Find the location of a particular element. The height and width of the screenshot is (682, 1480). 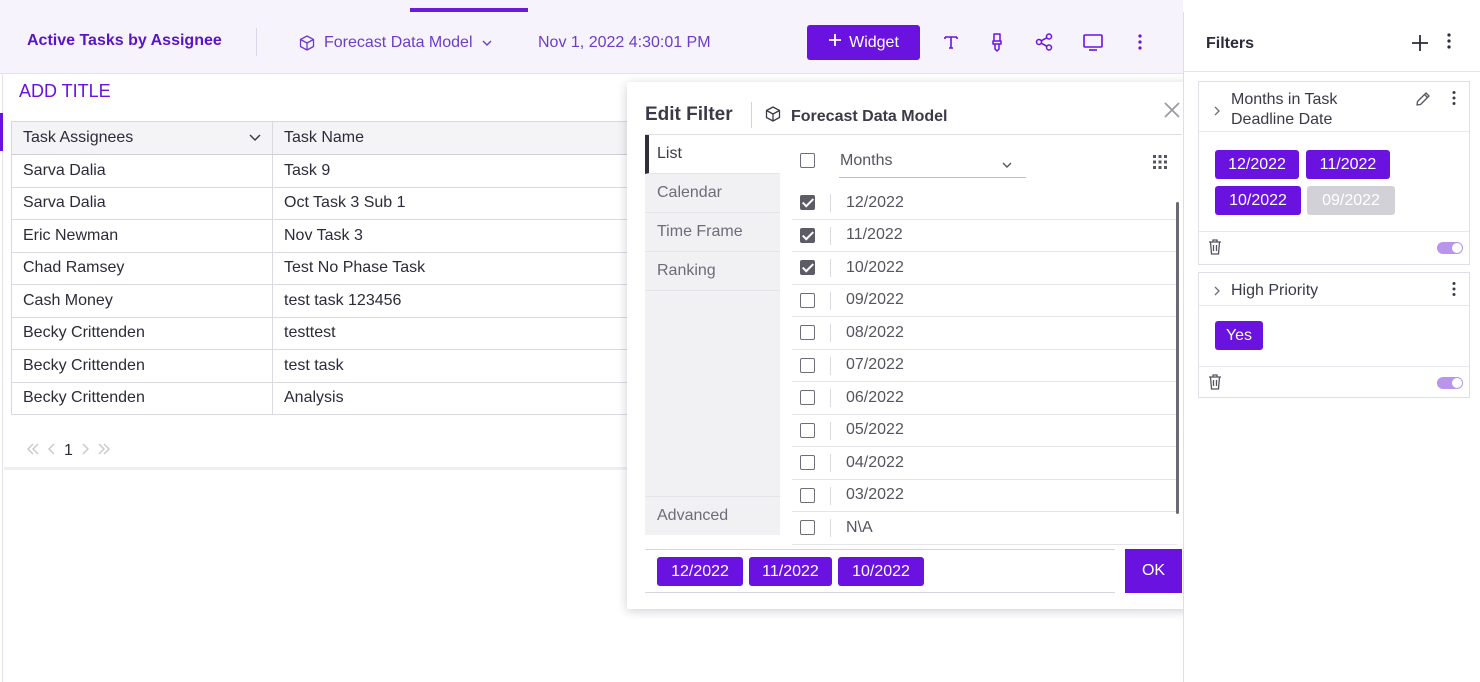

select-all-checkbox is located at coordinates (807, 160).